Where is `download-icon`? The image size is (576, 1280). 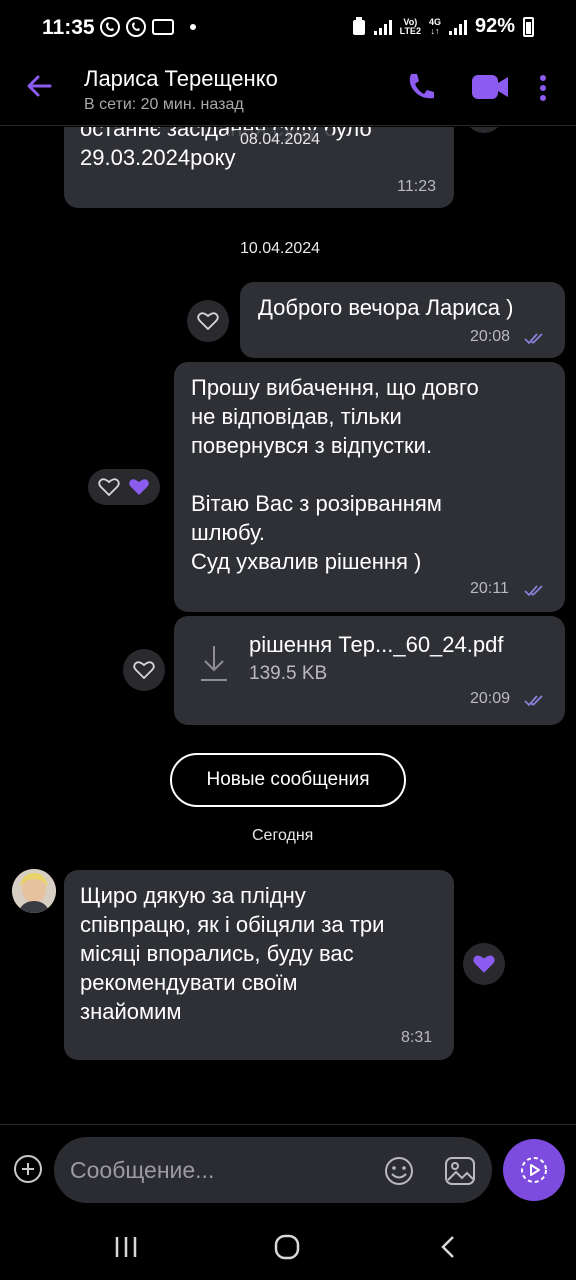
download-icon is located at coordinates (214, 664).